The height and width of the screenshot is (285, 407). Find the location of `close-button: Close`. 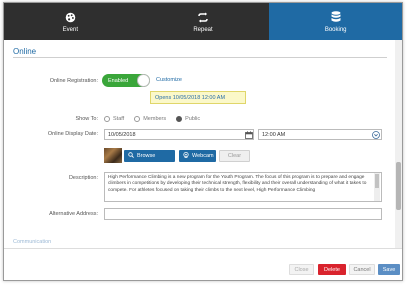

close-button: Close is located at coordinates (301, 269).